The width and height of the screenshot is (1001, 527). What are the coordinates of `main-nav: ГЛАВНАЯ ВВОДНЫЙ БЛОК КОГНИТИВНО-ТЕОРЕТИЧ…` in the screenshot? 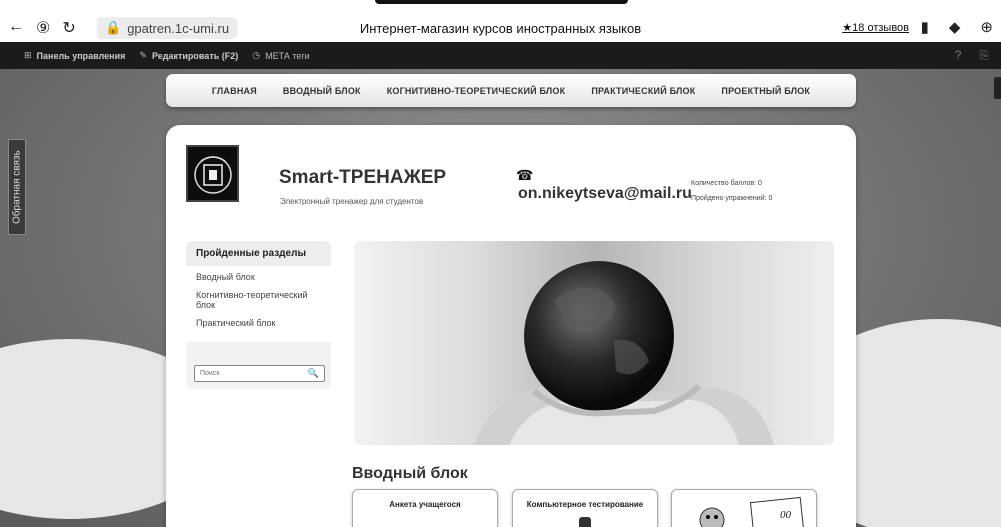 It's located at (511, 90).